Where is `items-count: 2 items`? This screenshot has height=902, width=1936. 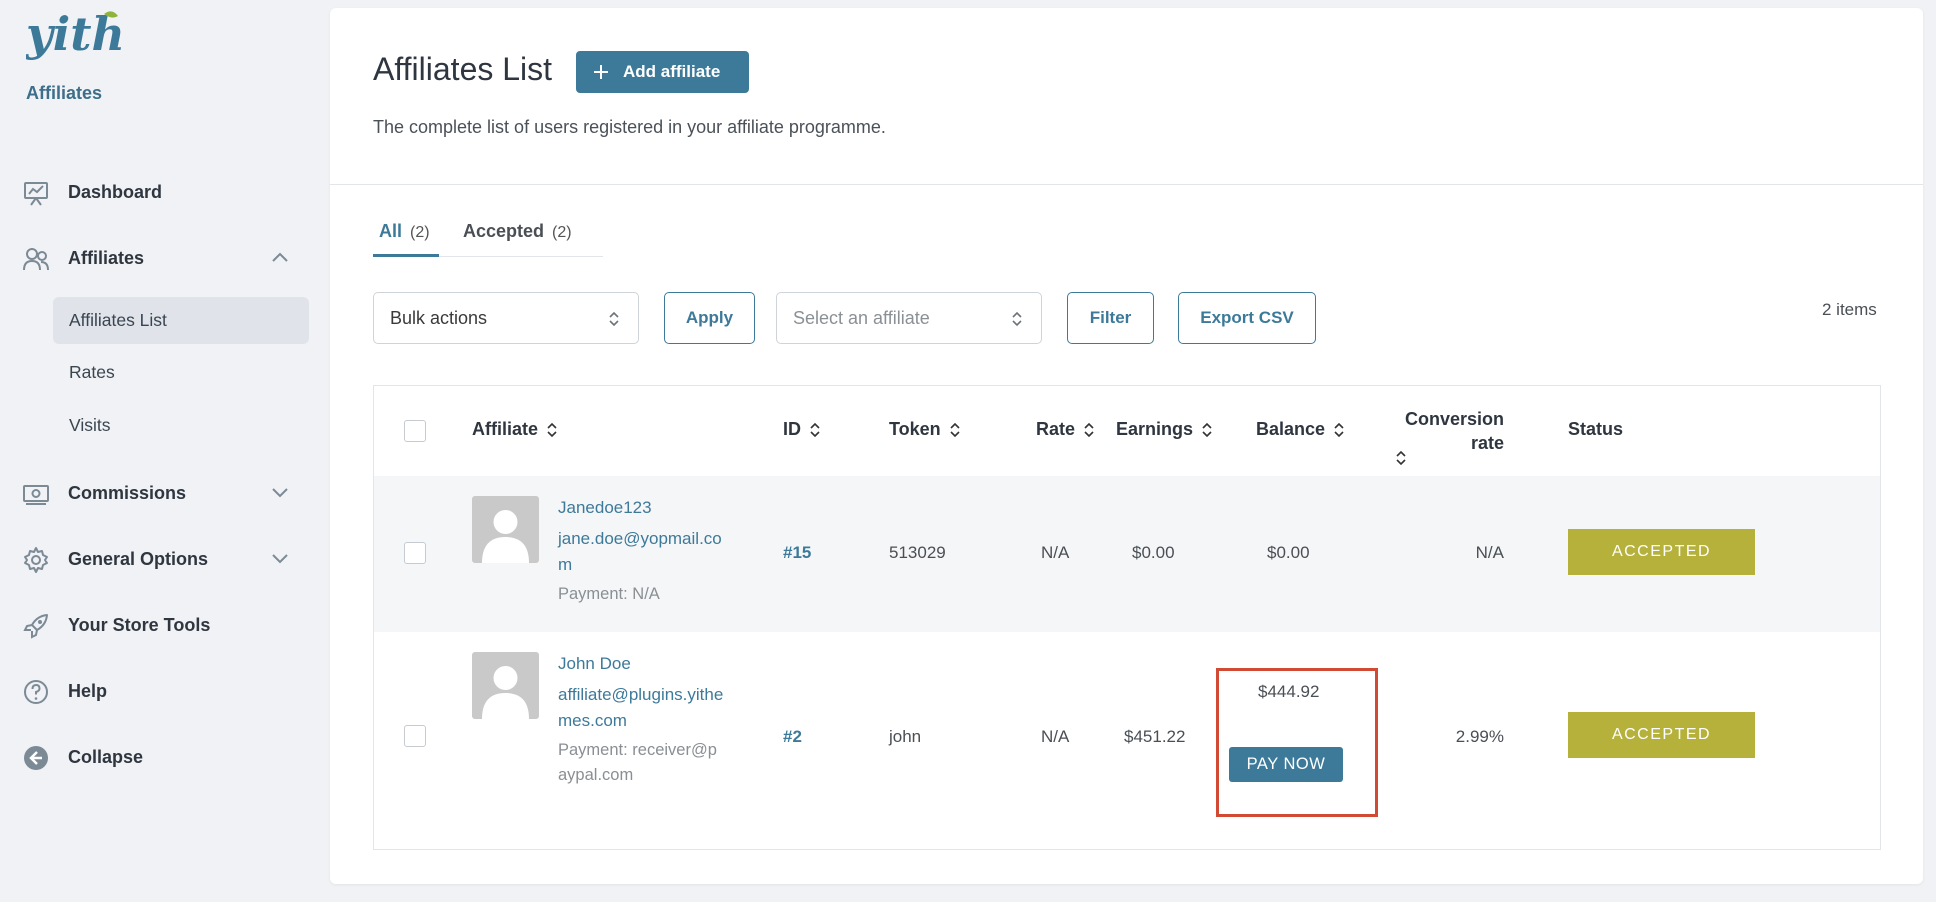 items-count: 2 items is located at coordinates (1849, 309).